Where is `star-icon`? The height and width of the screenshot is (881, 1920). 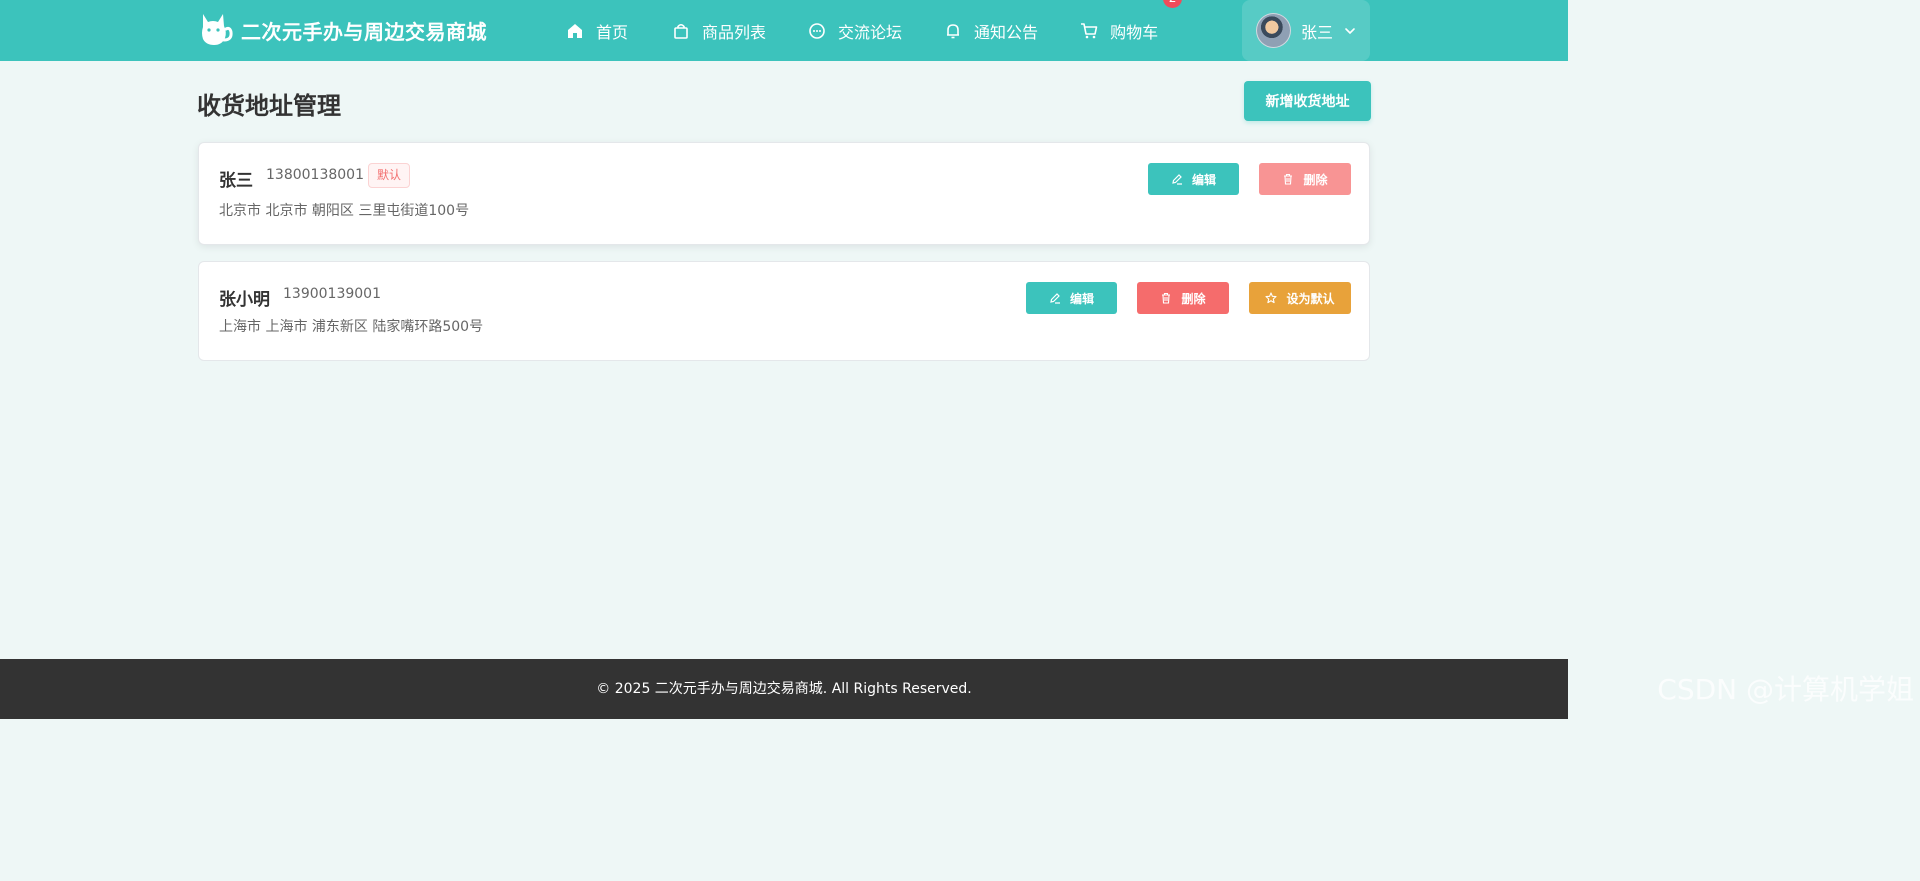 star-icon is located at coordinates (1271, 298).